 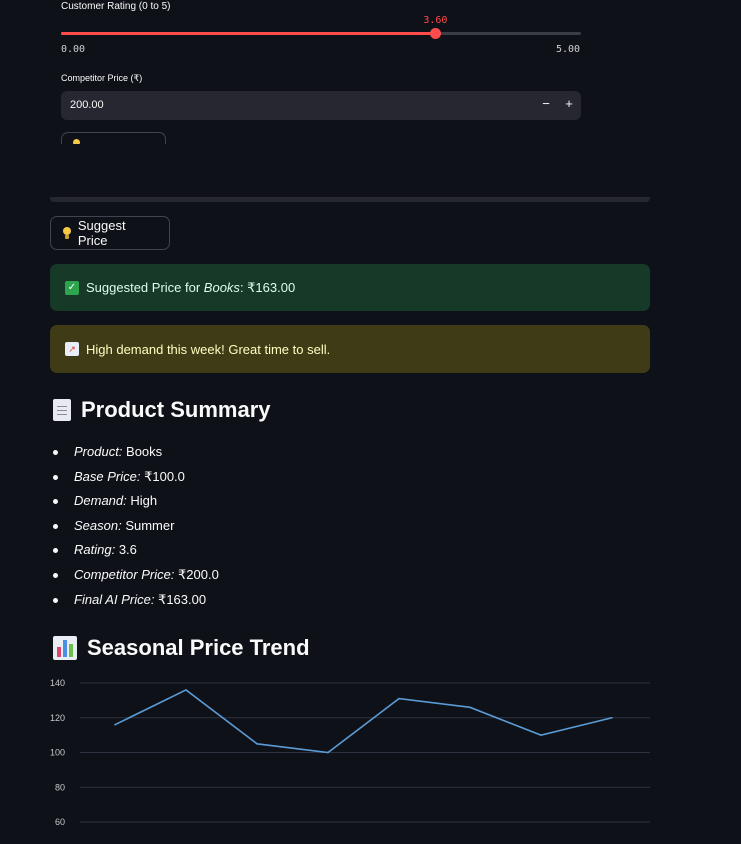 What do you see at coordinates (267, 287) in the screenshot?
I see `success-suffix: : ₹163.00` at bounding box center [267, 287].